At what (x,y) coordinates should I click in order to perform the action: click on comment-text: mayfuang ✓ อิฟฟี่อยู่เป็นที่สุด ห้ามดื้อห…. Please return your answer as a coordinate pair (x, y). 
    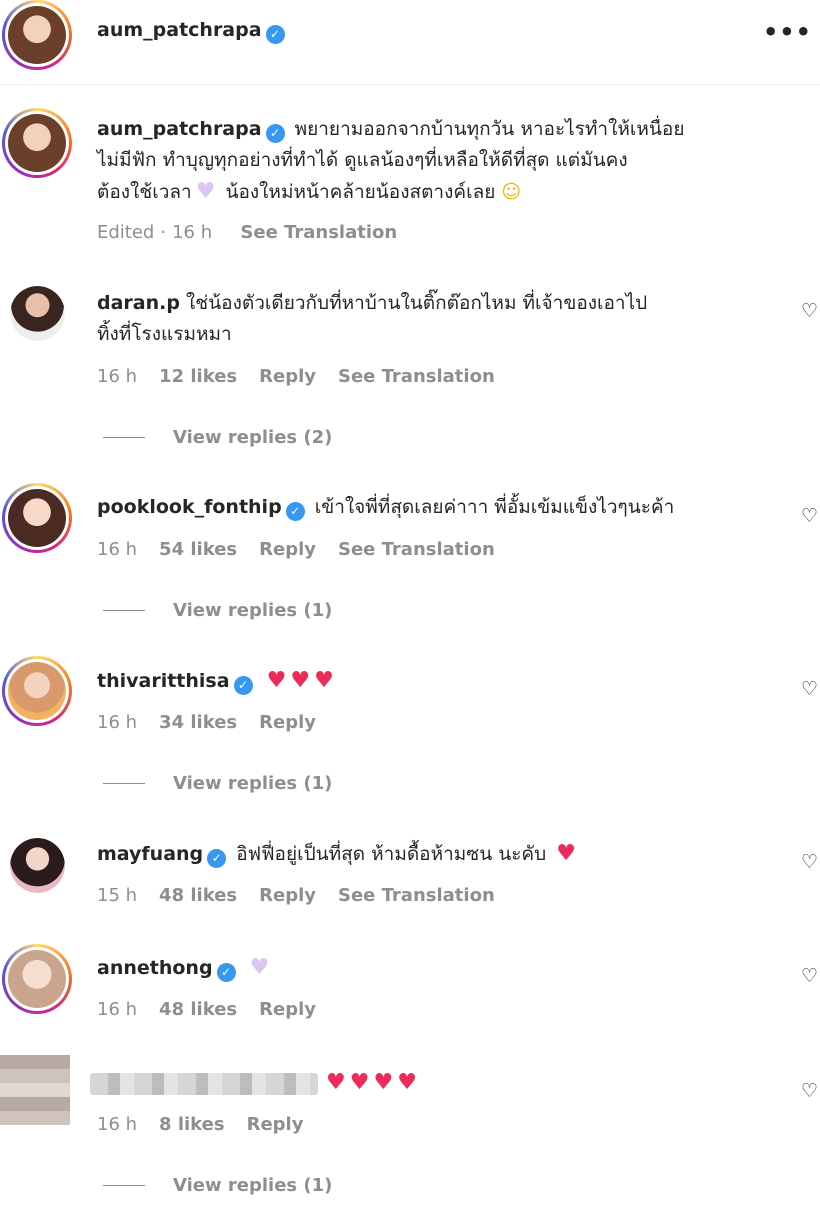
    Looking at the image, I should click on (336, 854).